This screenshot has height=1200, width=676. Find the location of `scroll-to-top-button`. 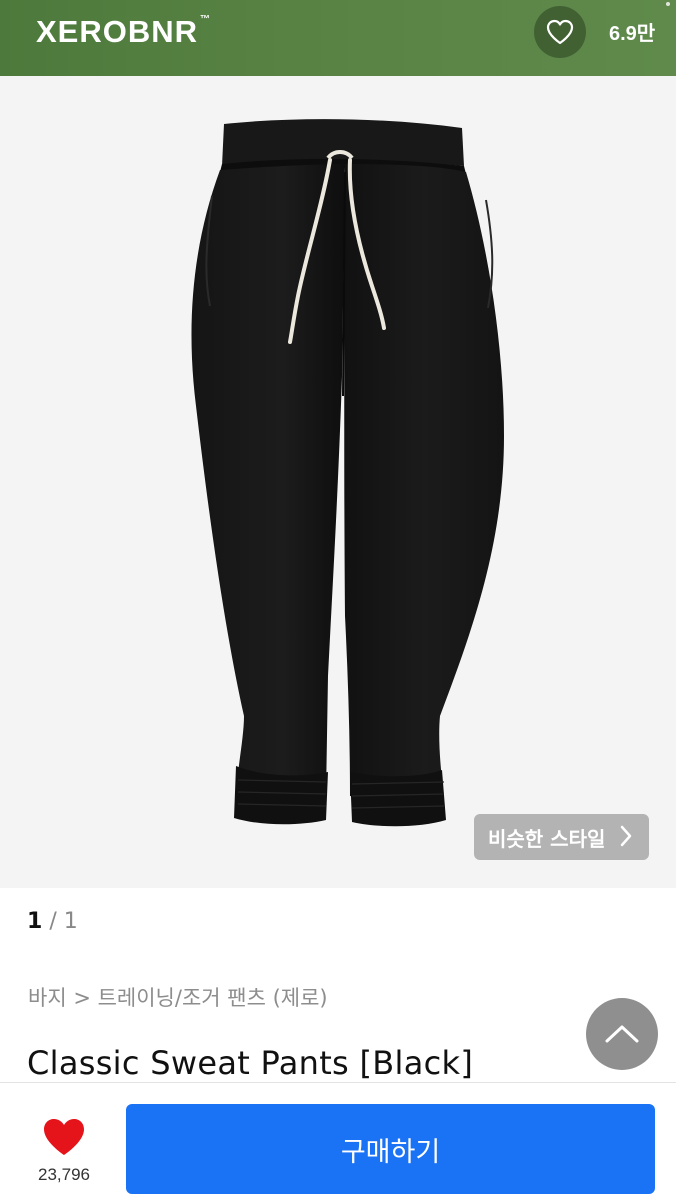

scroll-to-top-button is located at coordinates (622, 1034).